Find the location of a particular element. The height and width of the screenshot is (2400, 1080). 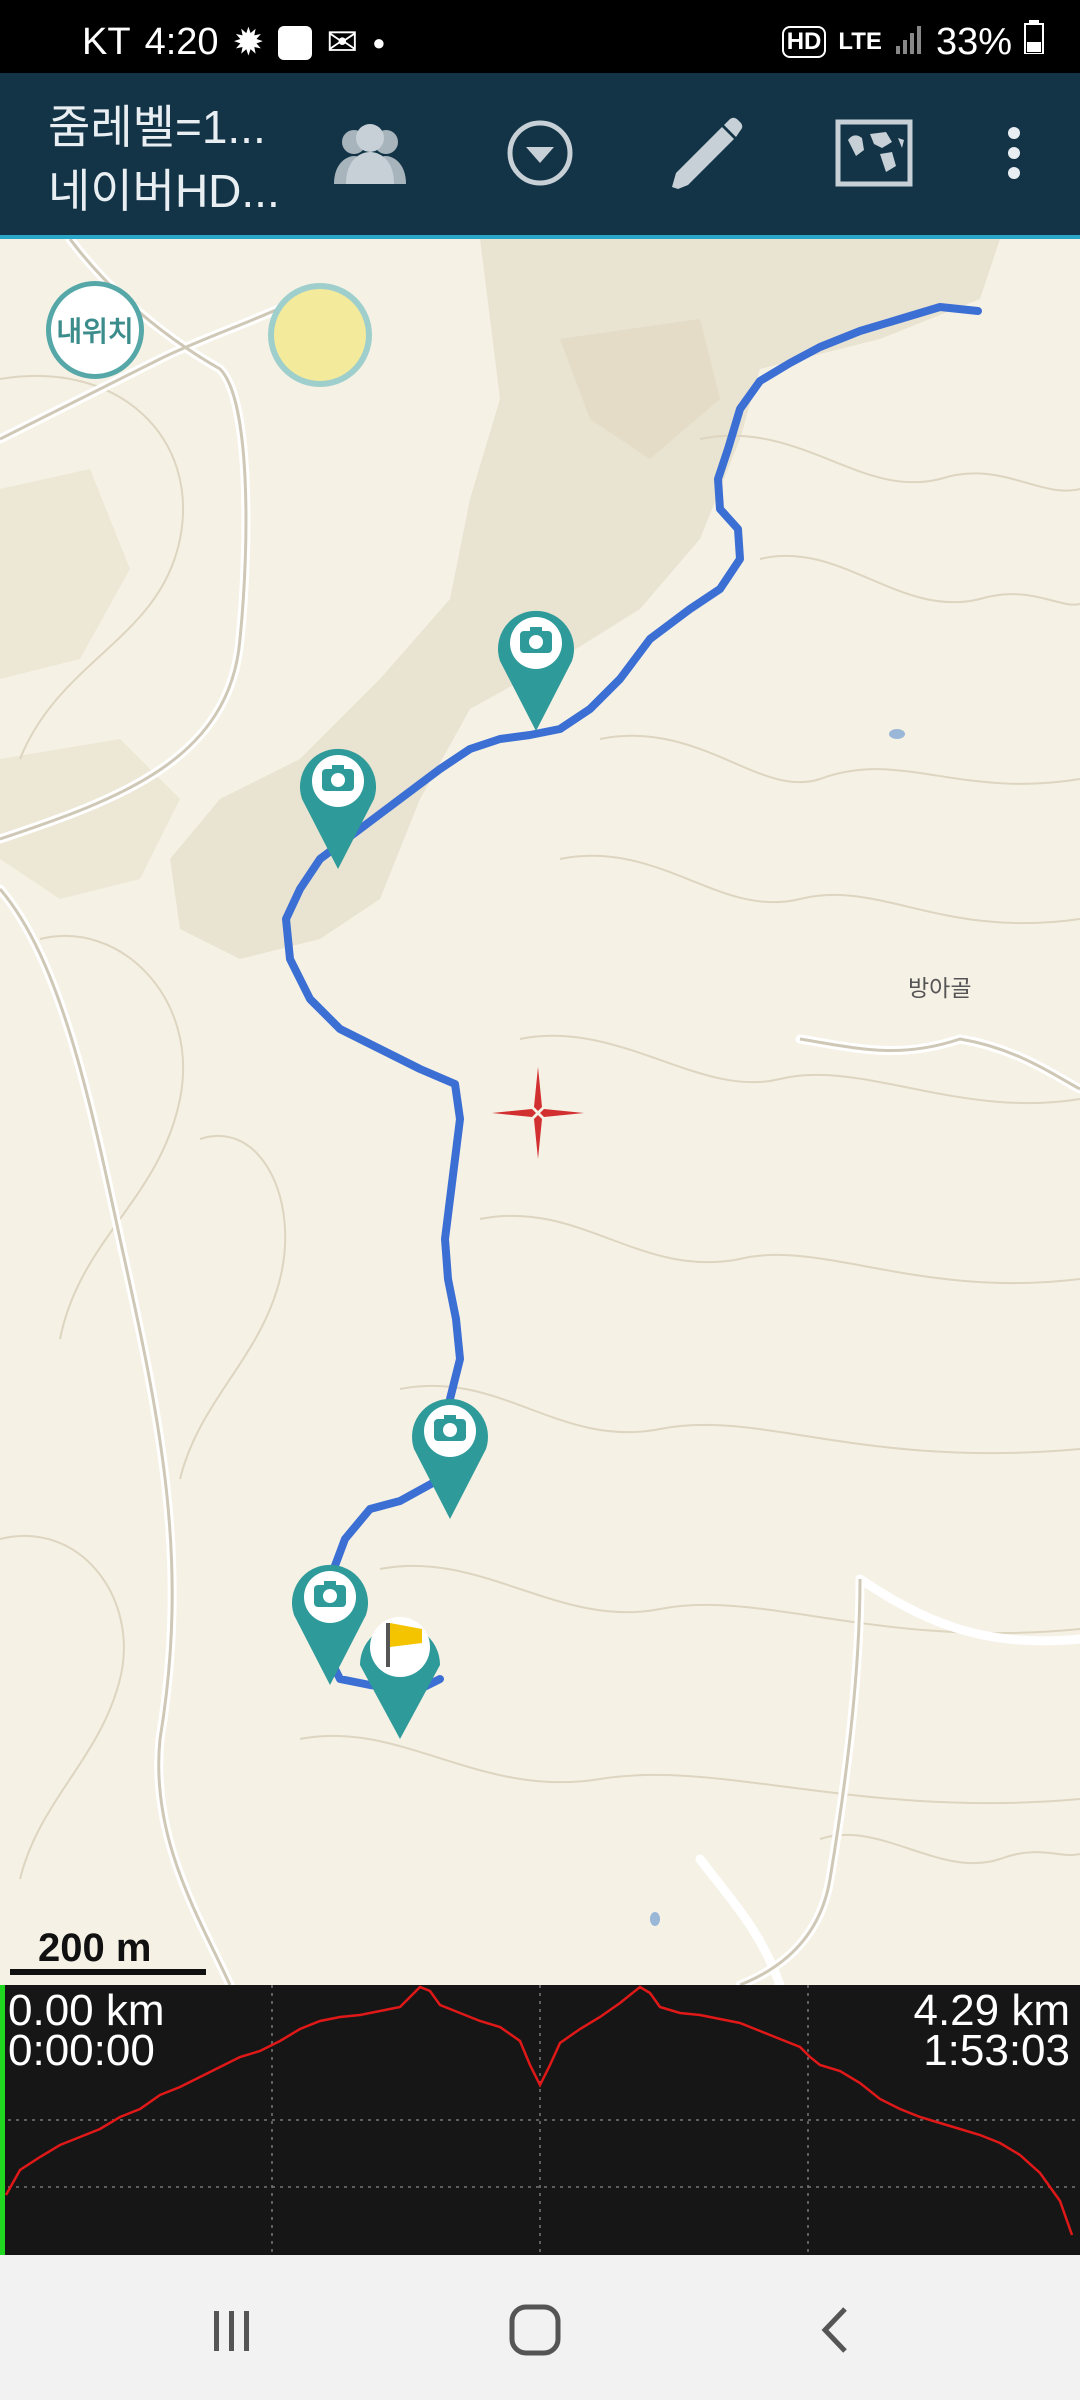

home-icon is located at coordinates (535, 2330).